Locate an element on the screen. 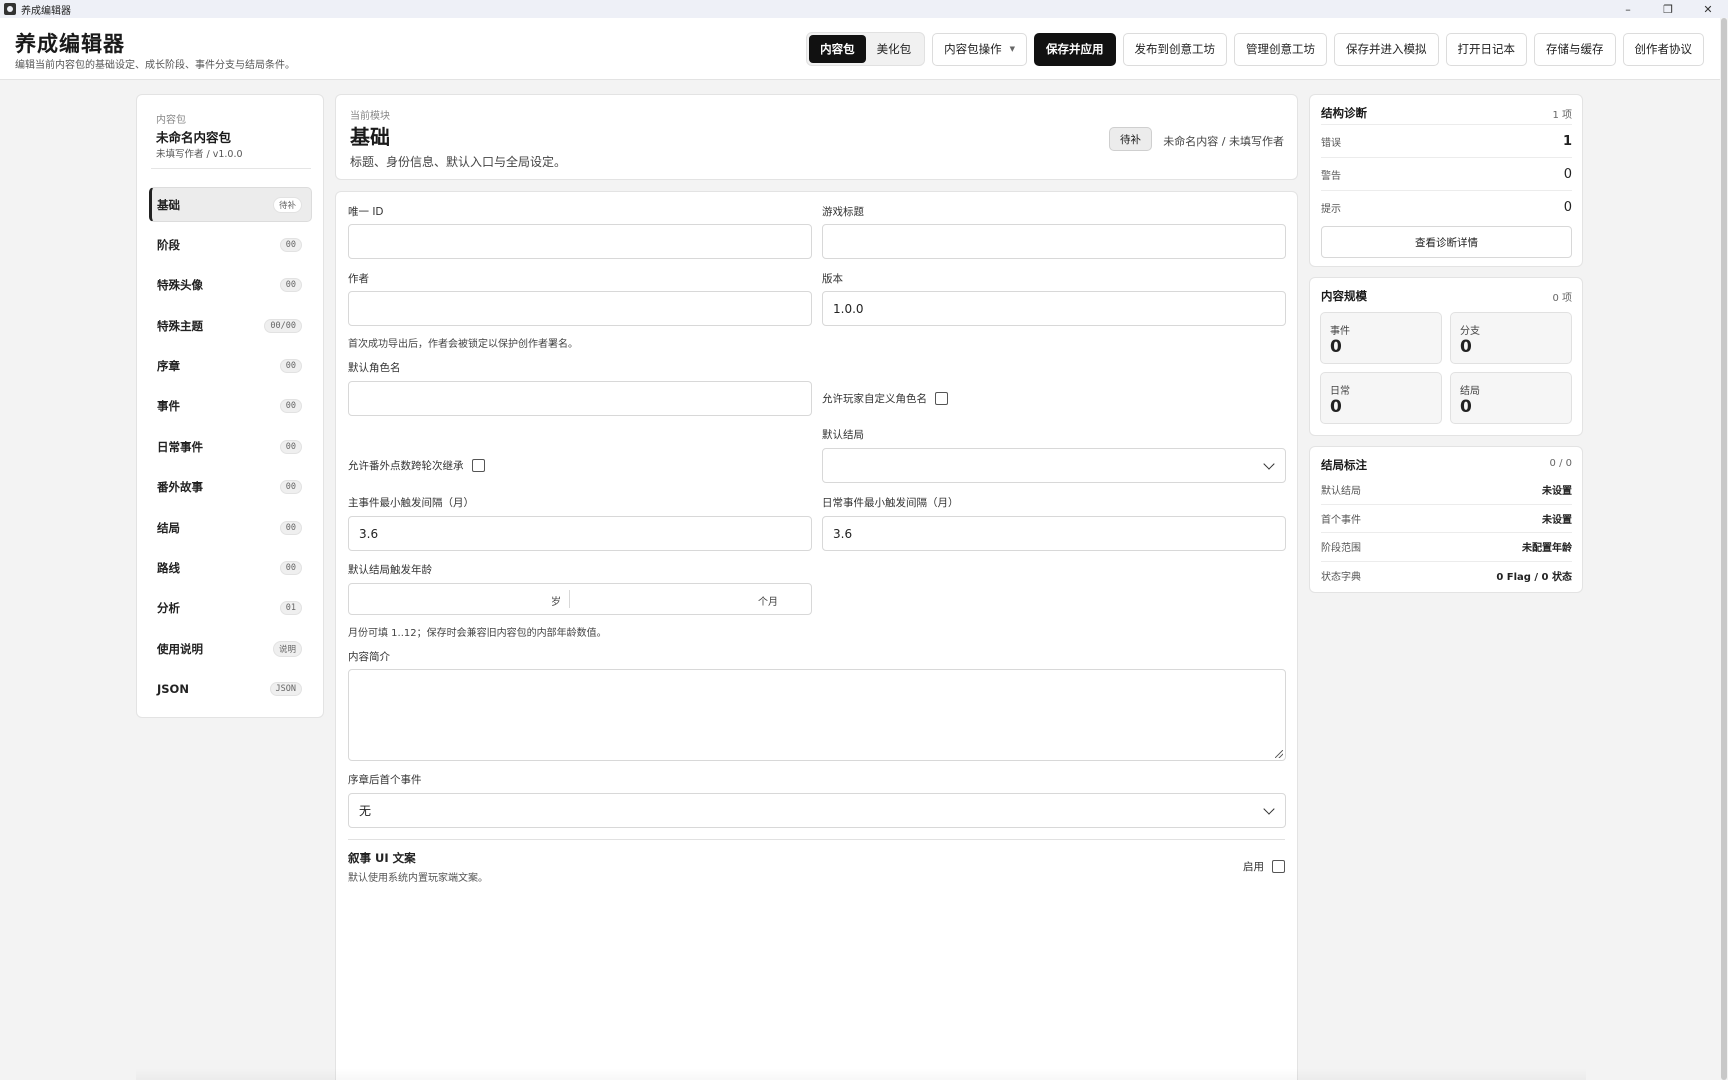  end-key: 阶段范围 is located at coordinates (1341, 549).